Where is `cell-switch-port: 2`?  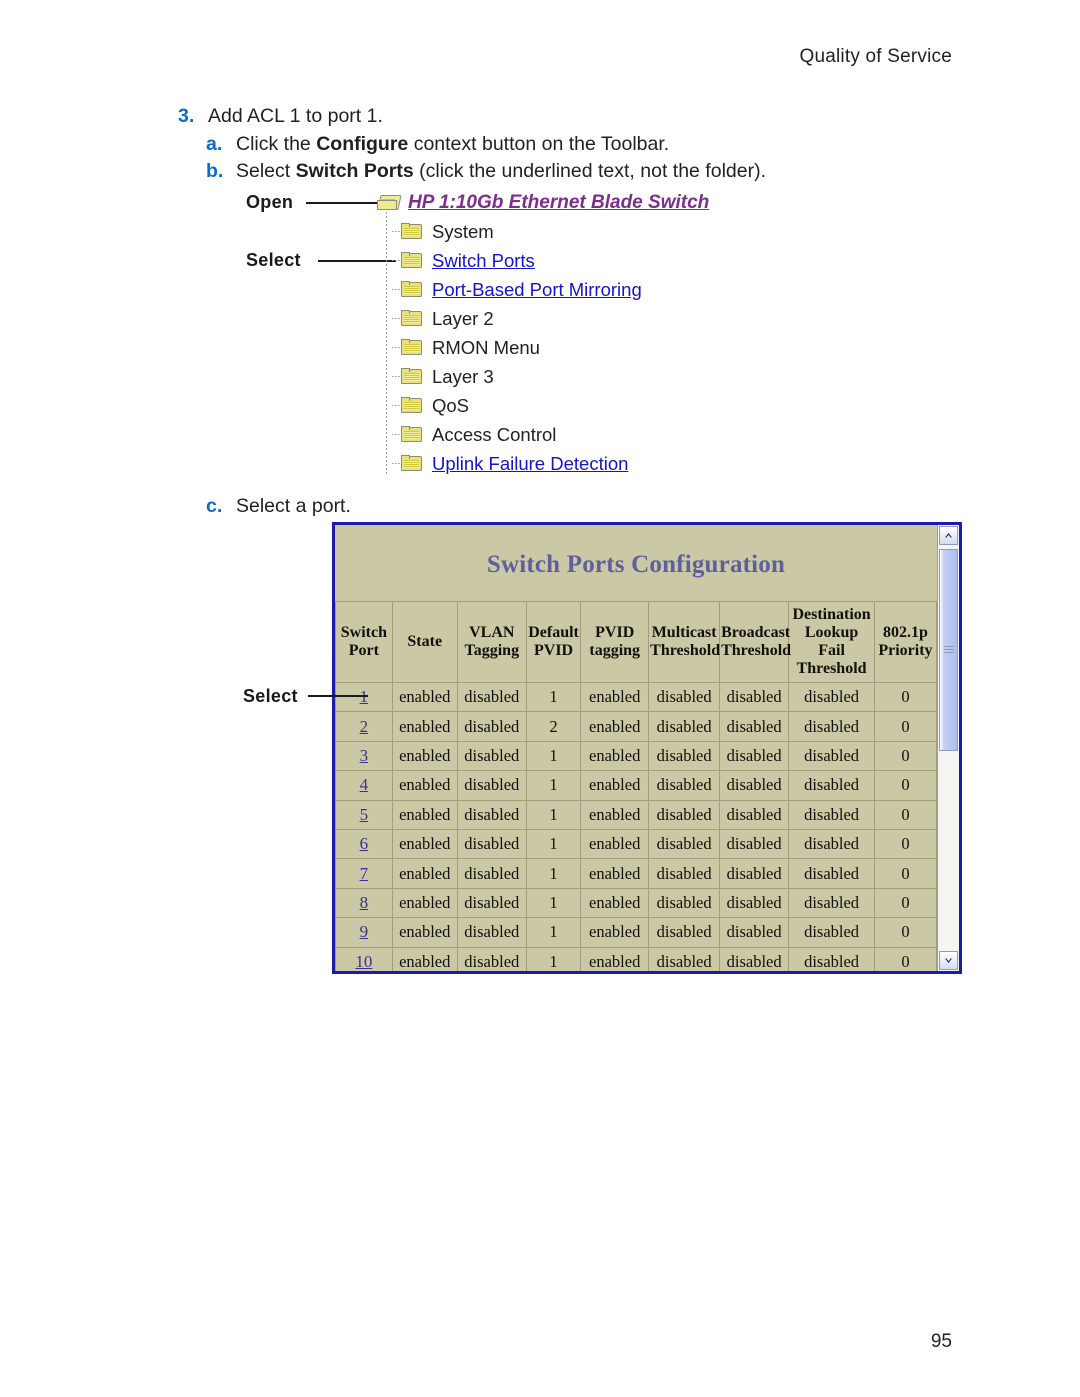 cell-switch-port: 2 is located at coordinates (364, 726).